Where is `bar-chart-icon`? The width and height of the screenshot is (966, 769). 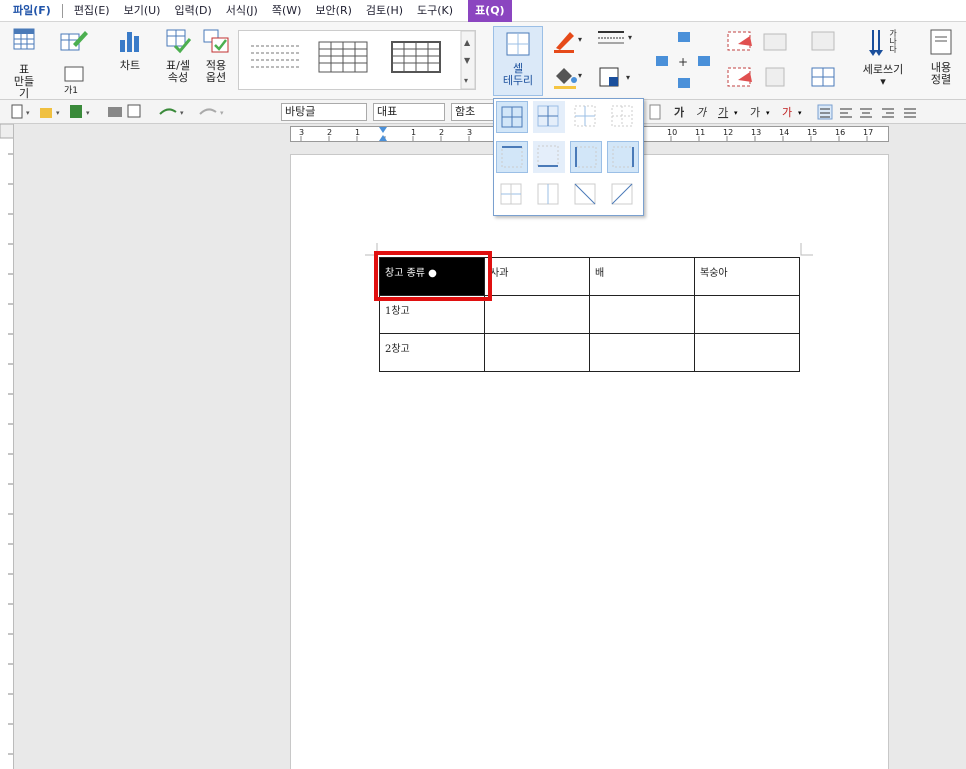
bar-chart-icon is located at coordinates (129, 42).